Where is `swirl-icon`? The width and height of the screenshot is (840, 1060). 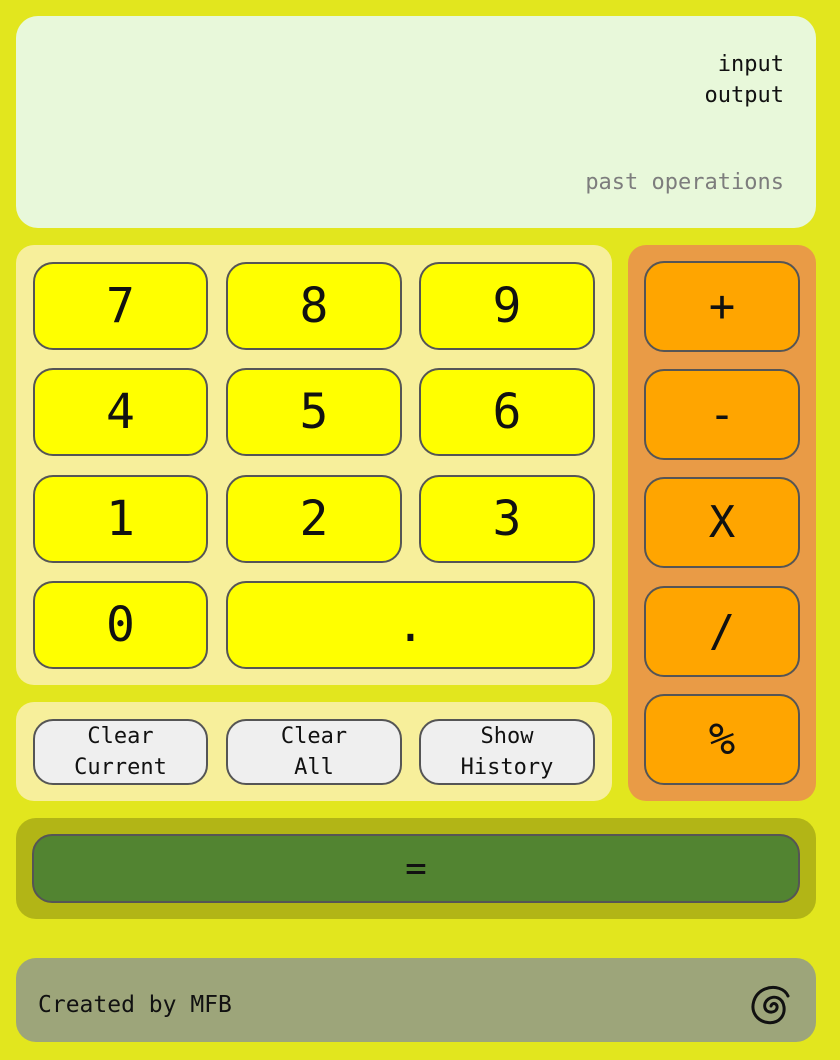
swirl-icon is located at coordinates (770, 1005).